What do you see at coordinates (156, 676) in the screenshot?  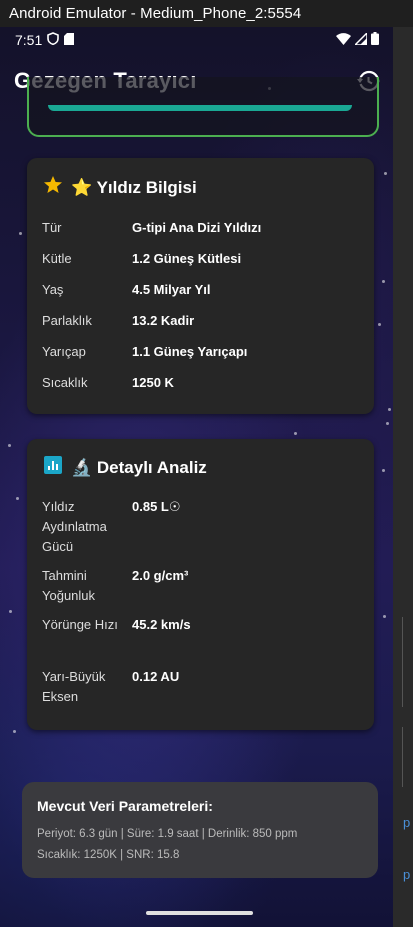 I see `row-value: 0.12 AU` at bounding box center [156, 676].